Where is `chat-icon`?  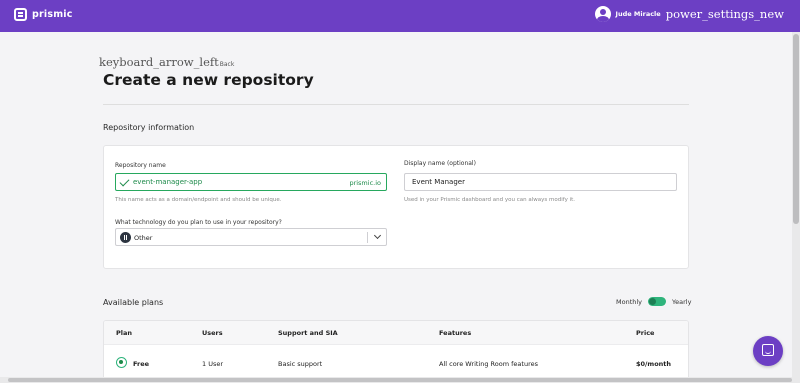 chat-icon is located at coordinates (768, 350).